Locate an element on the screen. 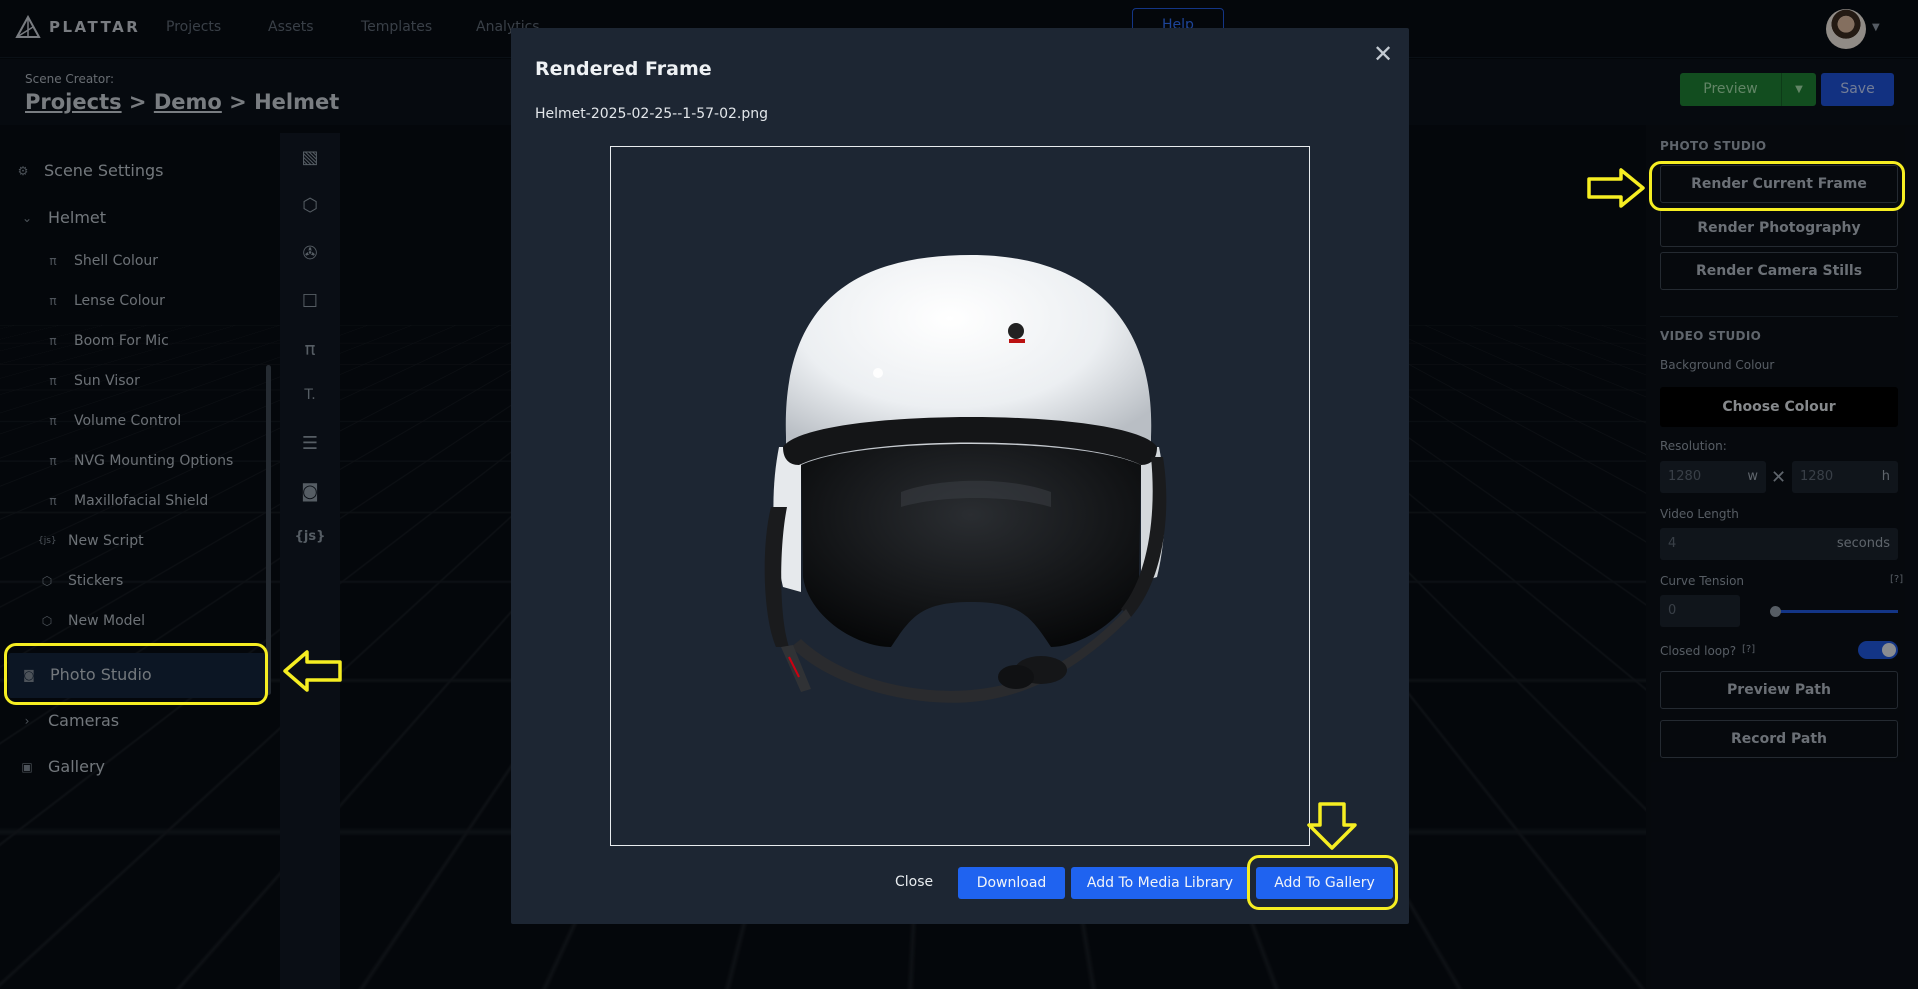  download-button: Download is located at coordinates (1011, 883).